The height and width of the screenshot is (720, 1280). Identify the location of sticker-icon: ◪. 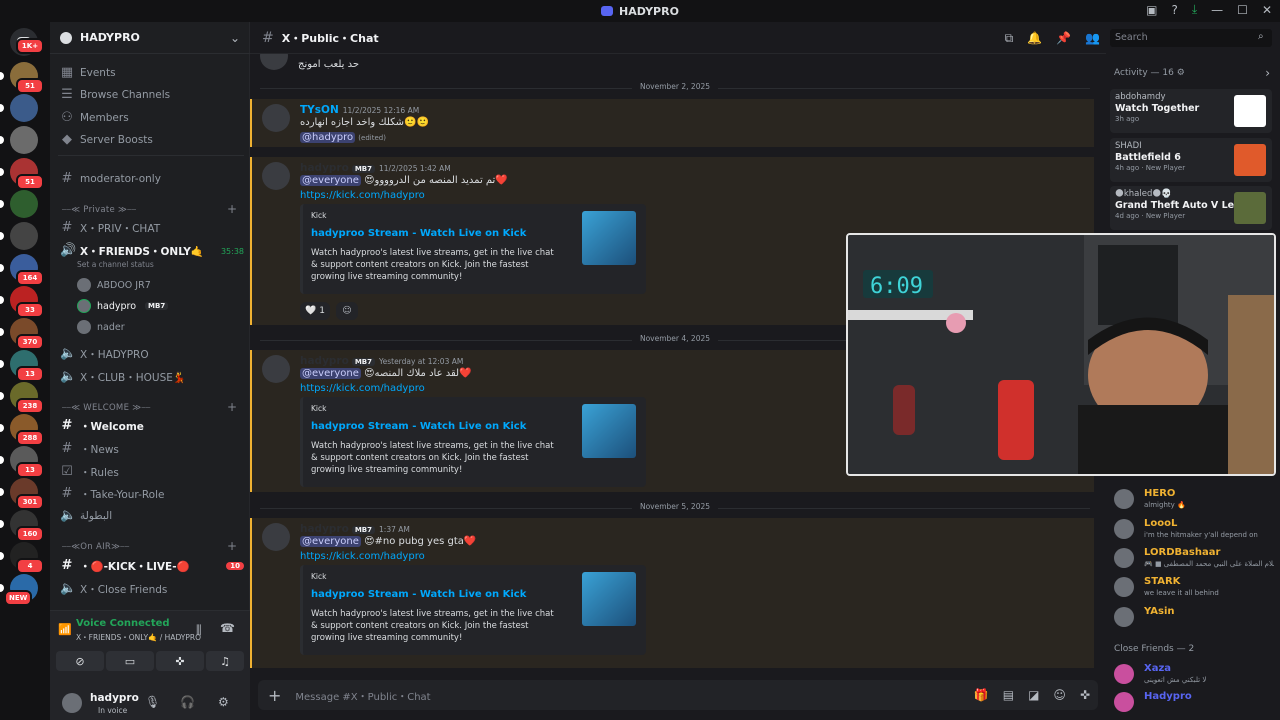
(1033, 695).